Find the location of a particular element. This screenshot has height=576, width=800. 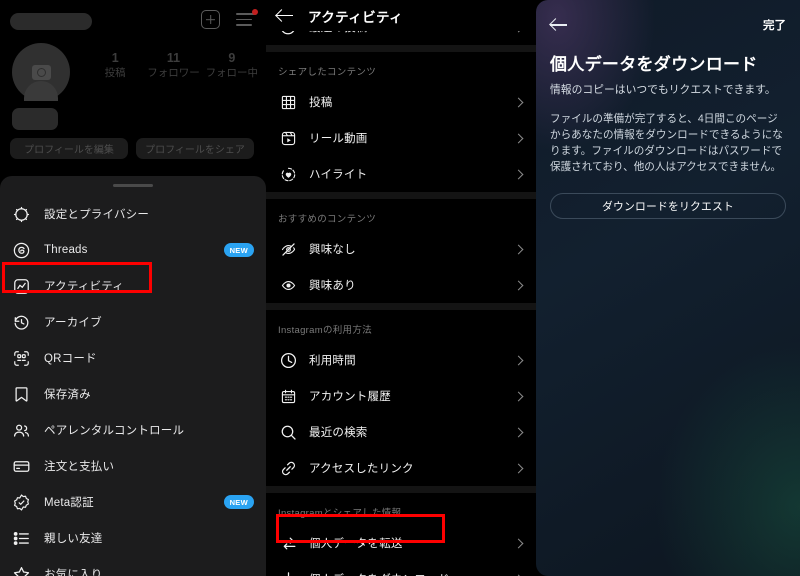

activity-row-label: リール動画 is located at coordinates (338, 139).